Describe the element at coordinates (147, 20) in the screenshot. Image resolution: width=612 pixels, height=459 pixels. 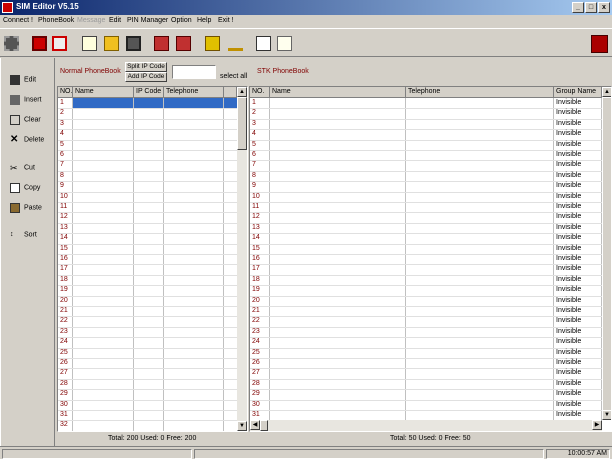
I see `menu-pin-manager: PIN Manager` at that location.